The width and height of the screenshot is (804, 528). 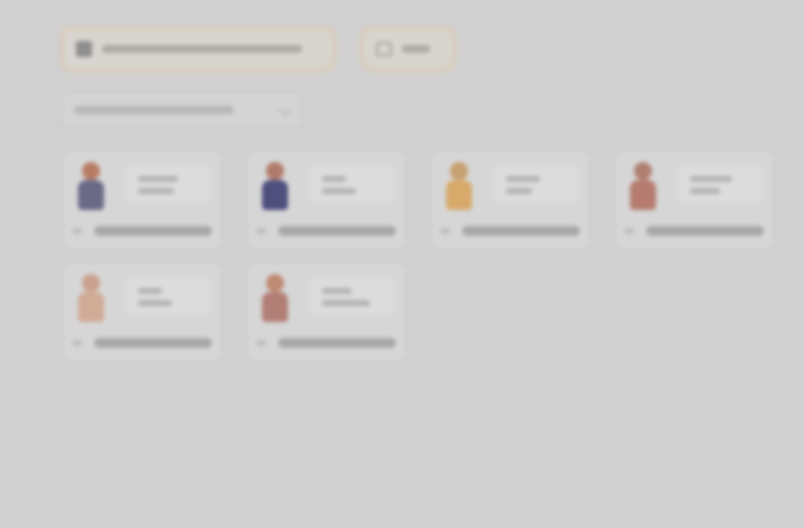 I want to click on add-icon, so click(x=84, y=49).